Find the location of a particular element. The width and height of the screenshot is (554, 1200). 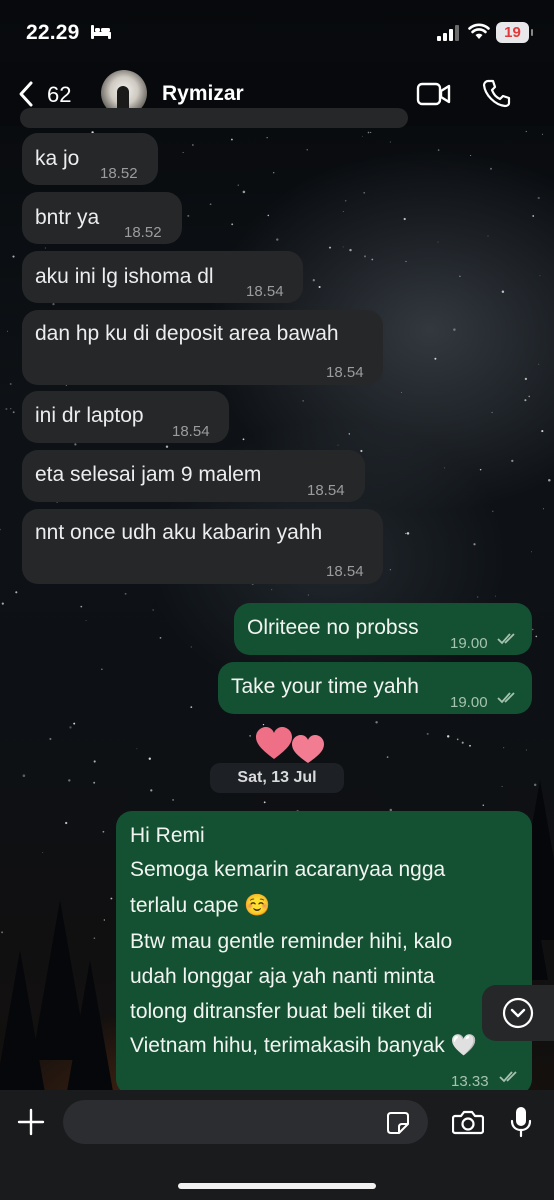

signal-icon is located at coordinates (448, 33).